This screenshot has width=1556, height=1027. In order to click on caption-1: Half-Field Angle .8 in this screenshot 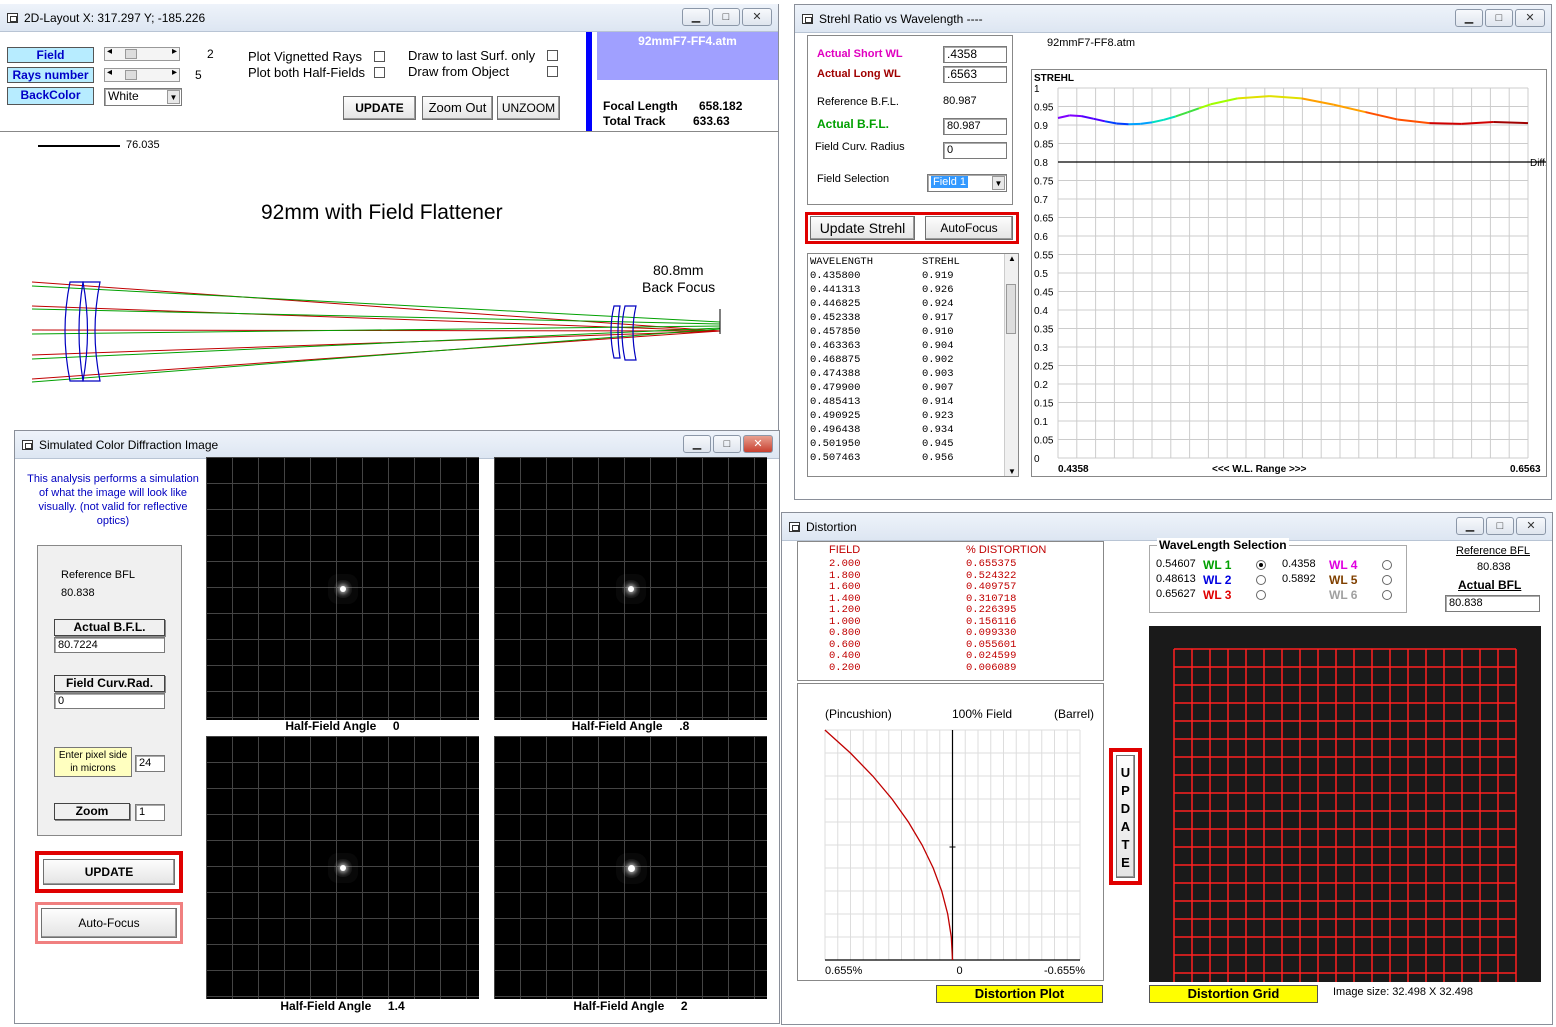, I will do `click(630, 726)`.